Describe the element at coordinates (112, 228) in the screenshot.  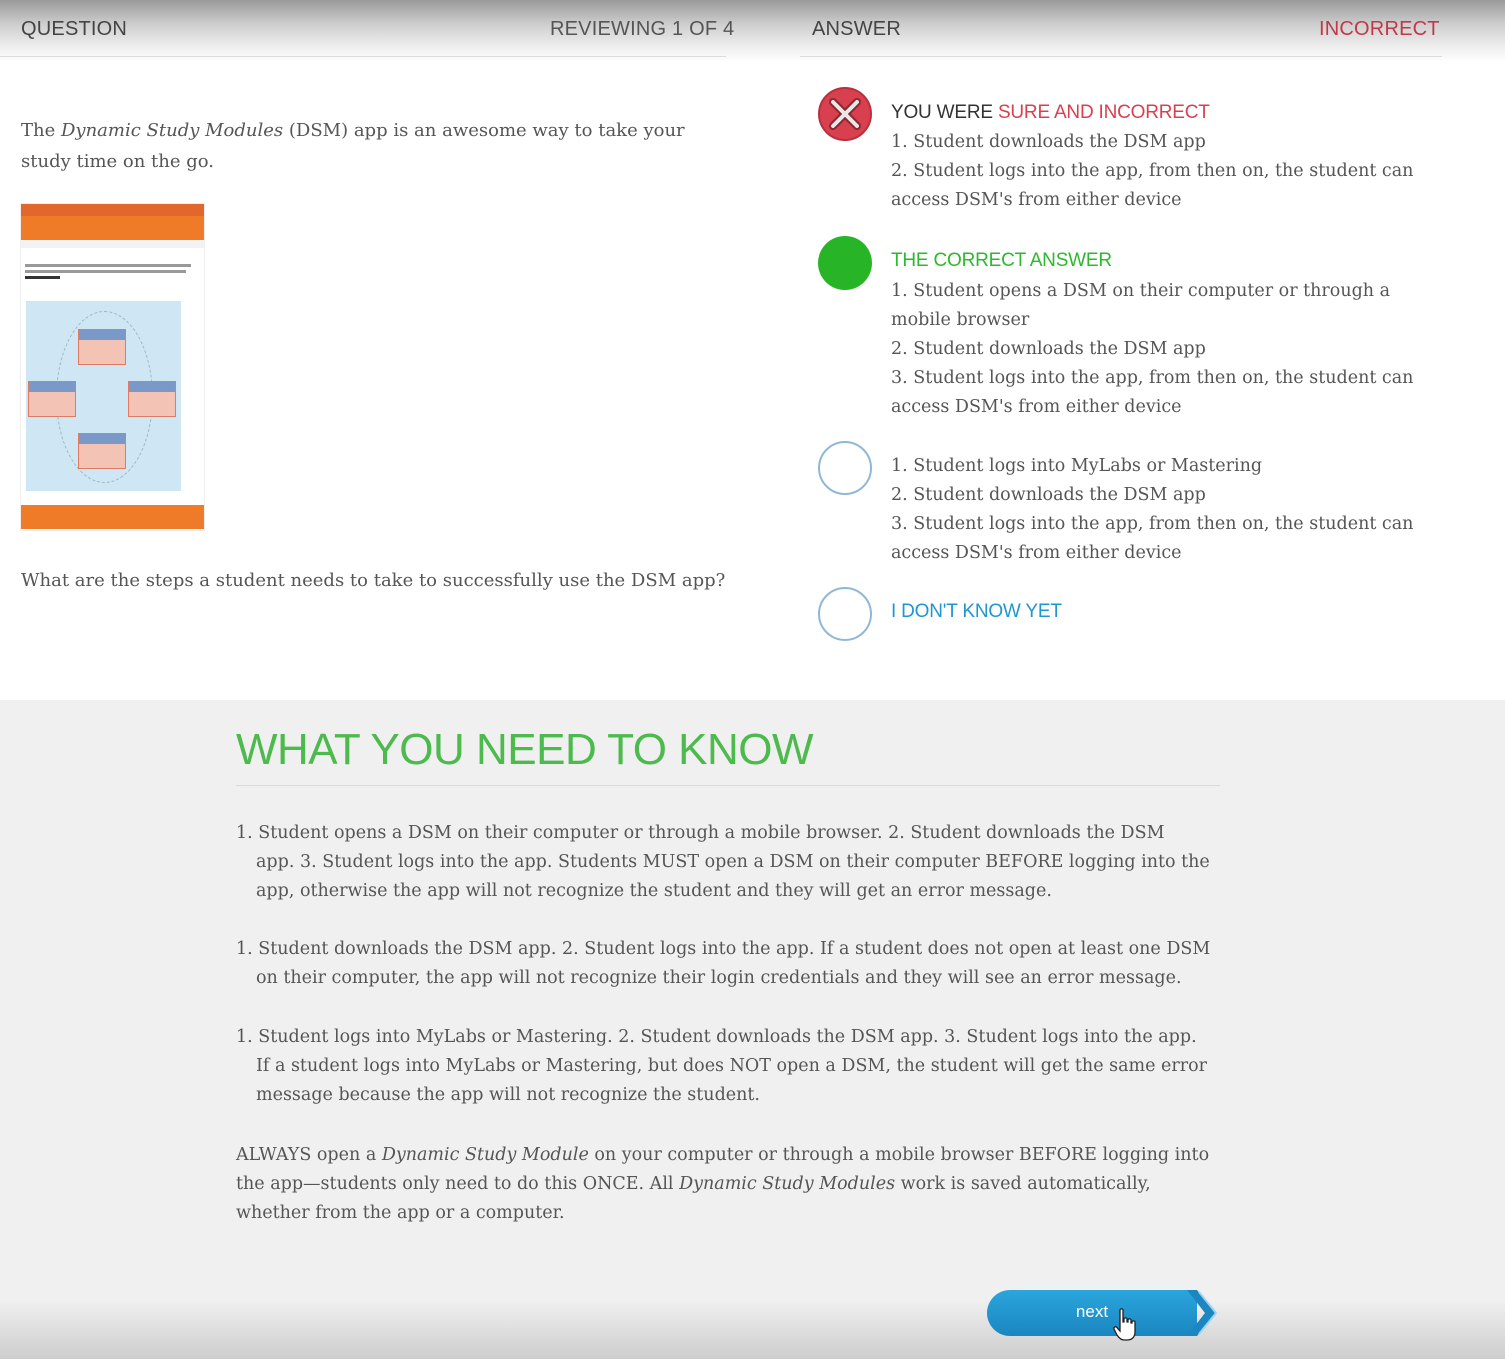
I see `phone-app-bar` at that location.